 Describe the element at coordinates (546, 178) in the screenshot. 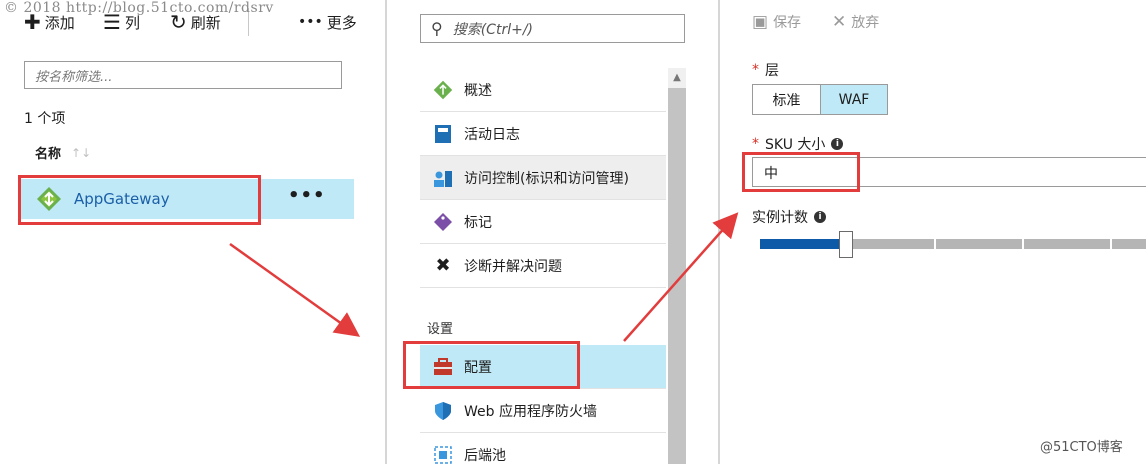

I see `menu-item-label: 访问控制(标识和访问管理)` at that location.